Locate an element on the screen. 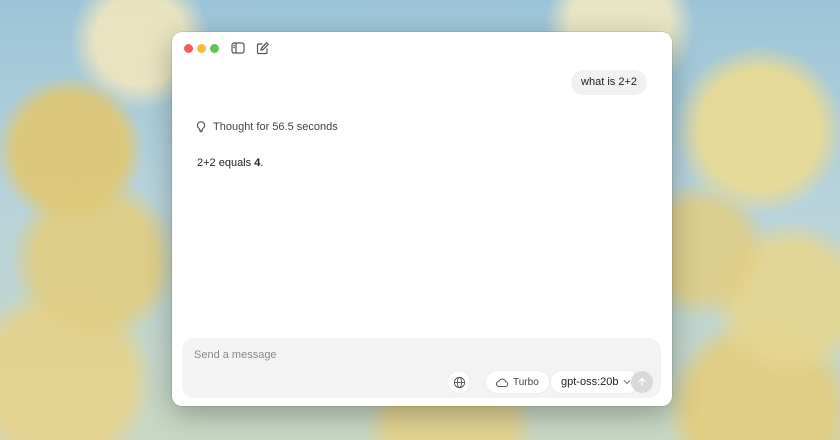 This screenshot has width=840, height=440. lightbulb-icon is located at coordinates (201, 127).